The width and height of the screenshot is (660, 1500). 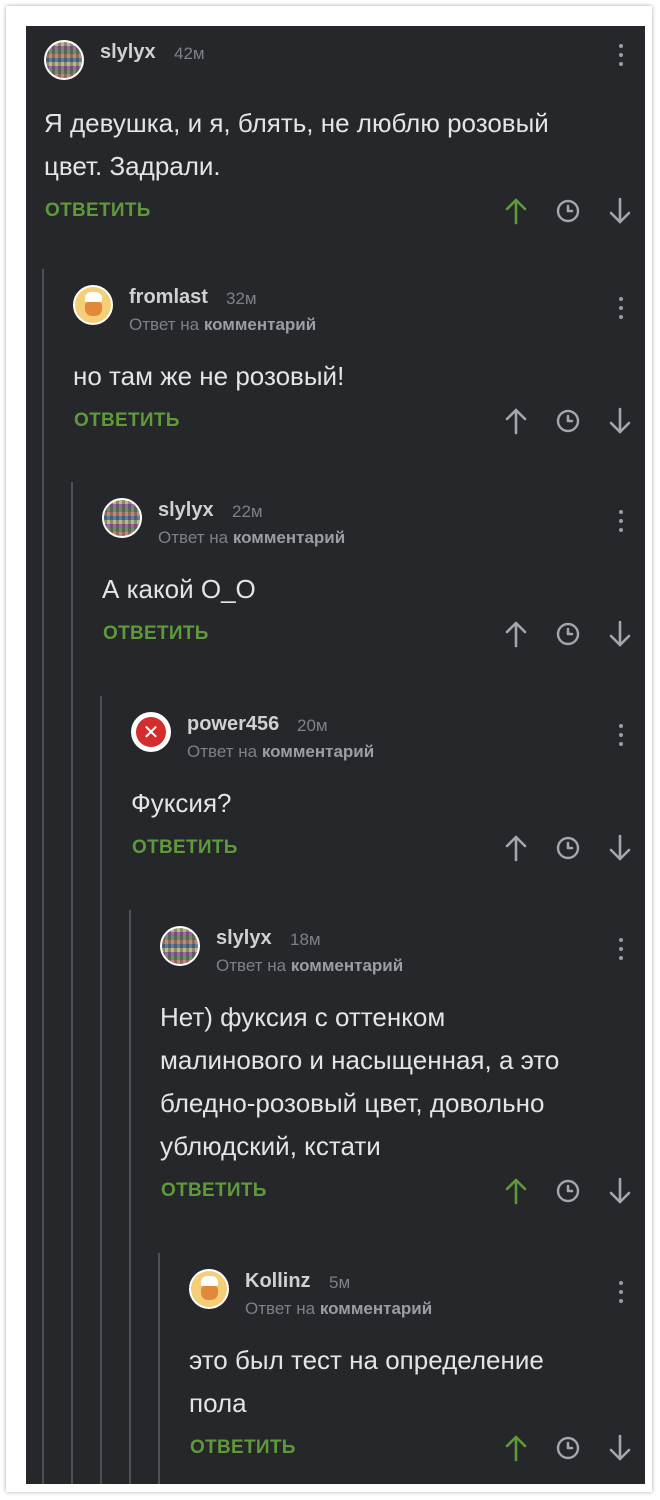 I want to click on comment-text-line: Нет) фуксия с оттенком, so click(x=303, y=1017).